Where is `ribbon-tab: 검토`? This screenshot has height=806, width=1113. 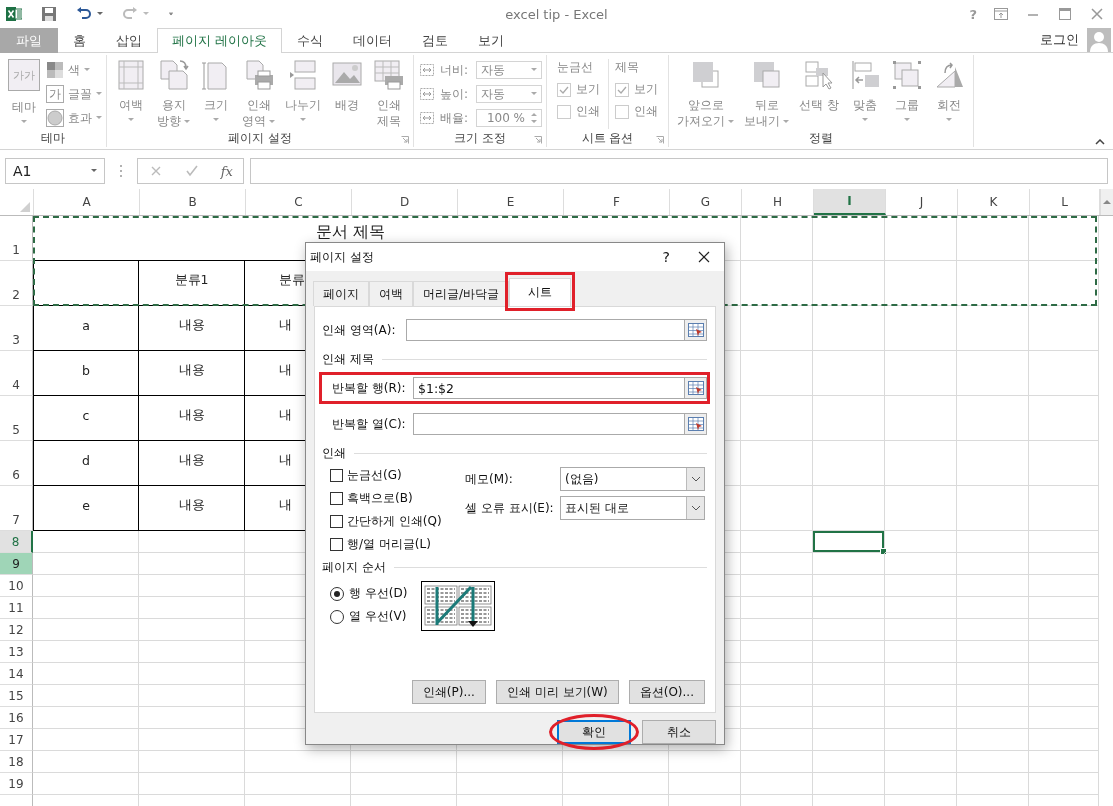 ribbon-tab: 검토 is located at coordinates (435, 40).